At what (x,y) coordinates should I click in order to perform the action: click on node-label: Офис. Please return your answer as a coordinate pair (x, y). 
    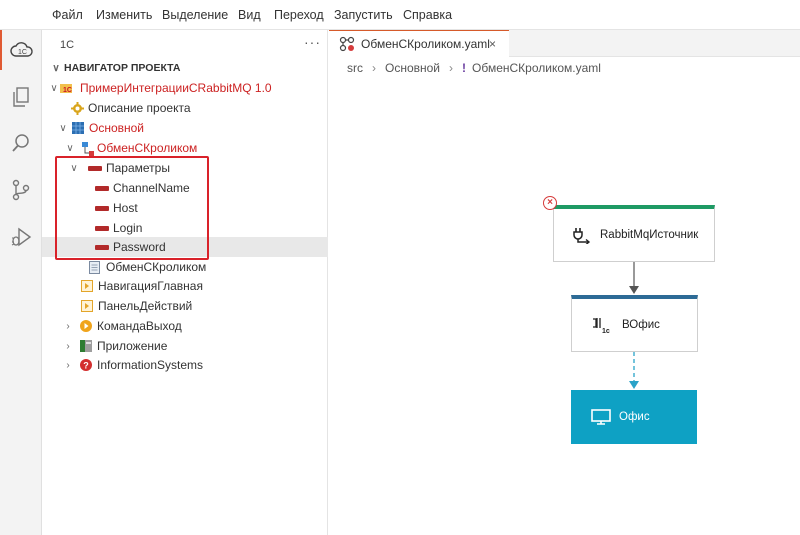
    Looking at the image, I should click on (634, 417).